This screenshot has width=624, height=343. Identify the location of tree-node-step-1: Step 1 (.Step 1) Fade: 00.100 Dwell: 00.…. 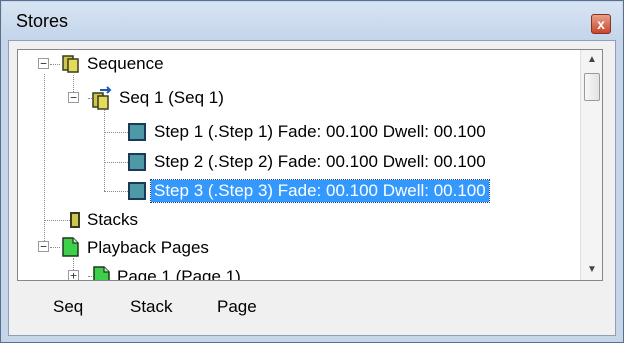
(320, 132).